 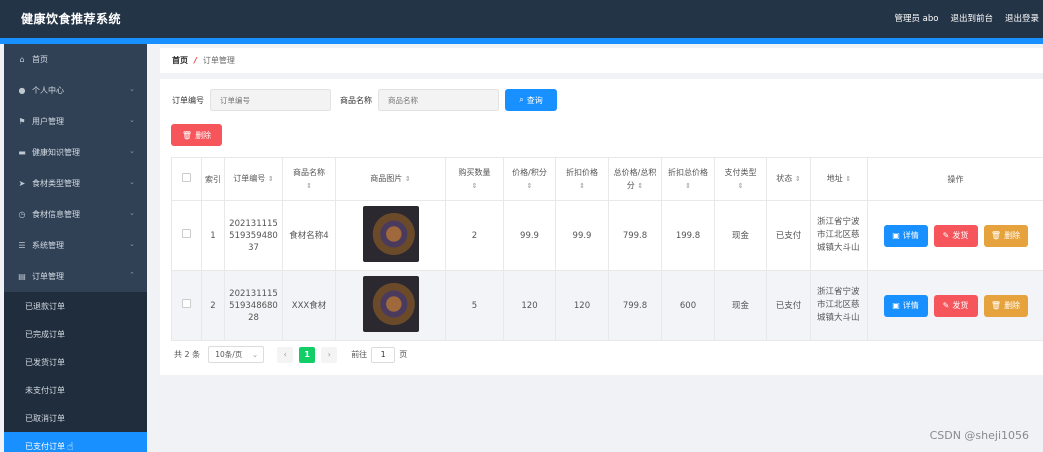 I want to click on query-button: ⌕ 查询, so click(x=531, y=100).